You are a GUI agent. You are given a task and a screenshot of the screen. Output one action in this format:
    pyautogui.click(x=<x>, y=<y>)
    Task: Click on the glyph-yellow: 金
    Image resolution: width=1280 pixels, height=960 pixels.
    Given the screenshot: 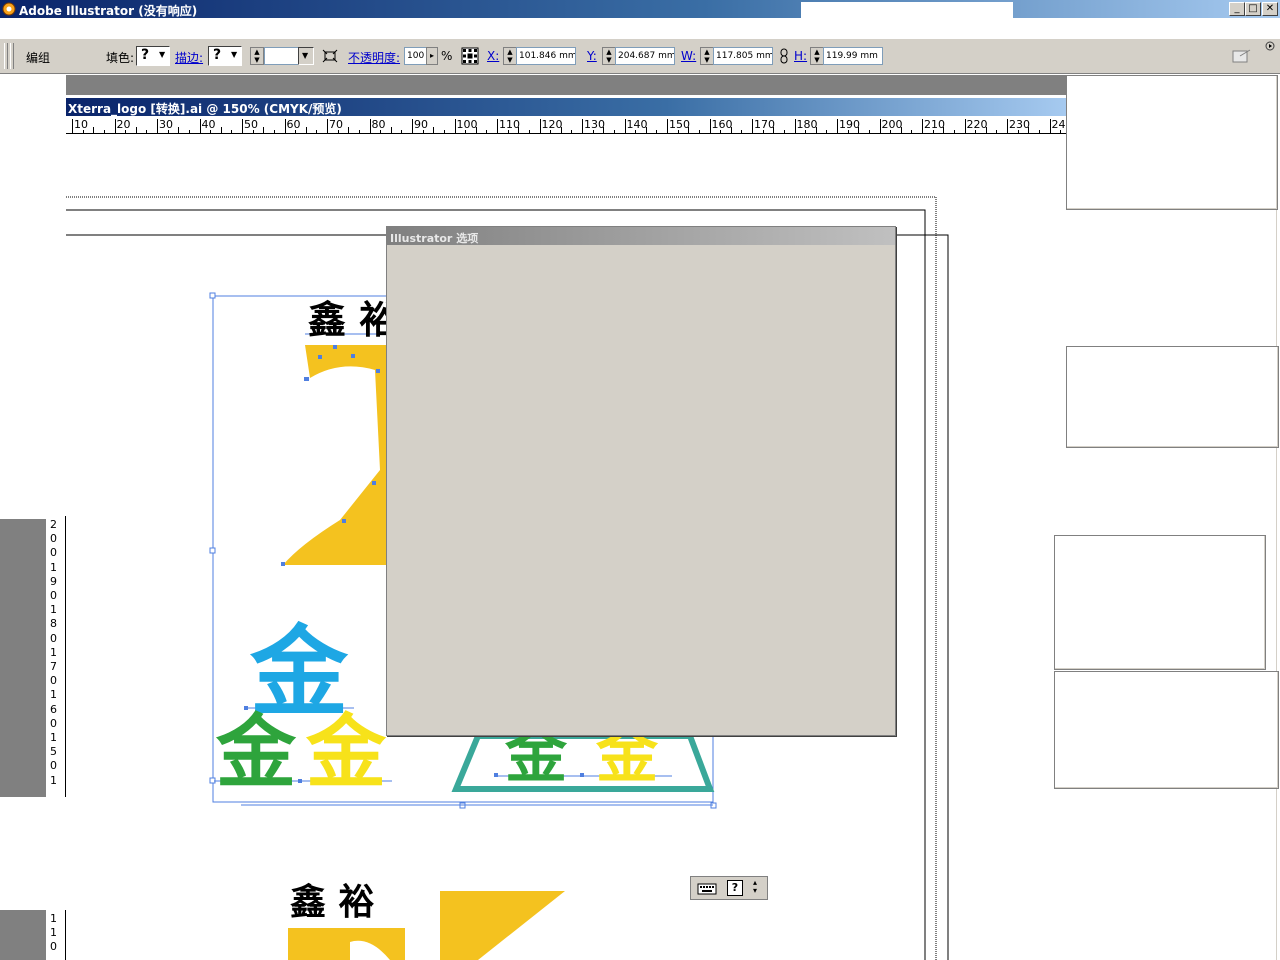 What is the action you would take?
    pyautogui.click(x=346, y=752)
    